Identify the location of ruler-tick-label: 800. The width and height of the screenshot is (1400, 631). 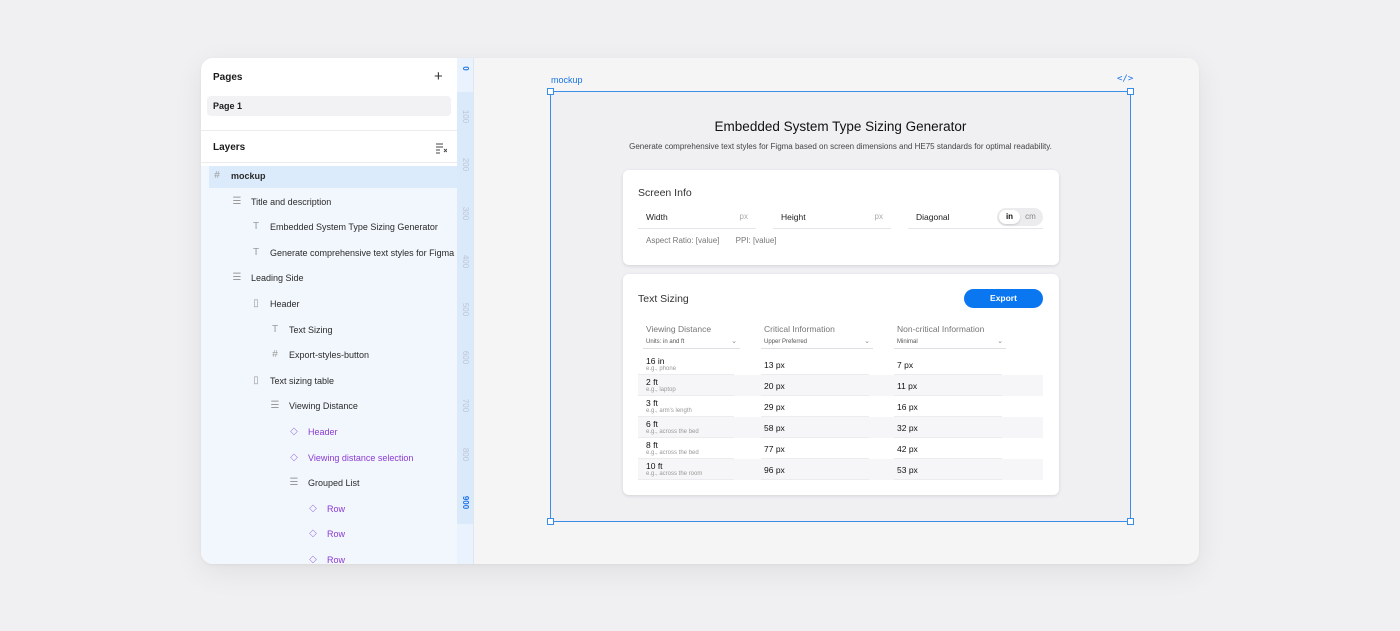
(465, 454).